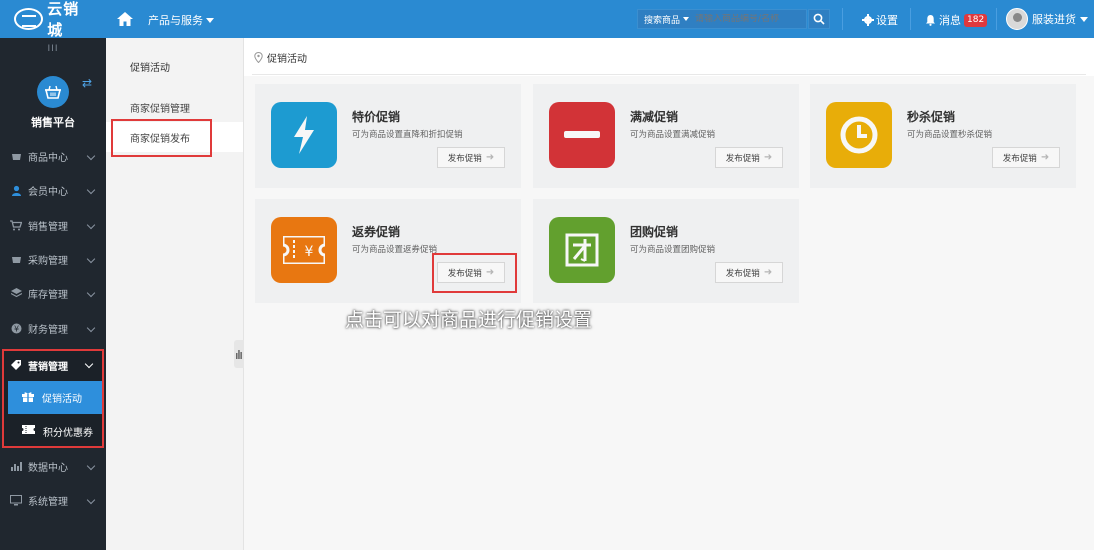  Describe the element at coordinates (666, 19) in the screenshot. I see `search-type-select: 搜索商品` at that location.